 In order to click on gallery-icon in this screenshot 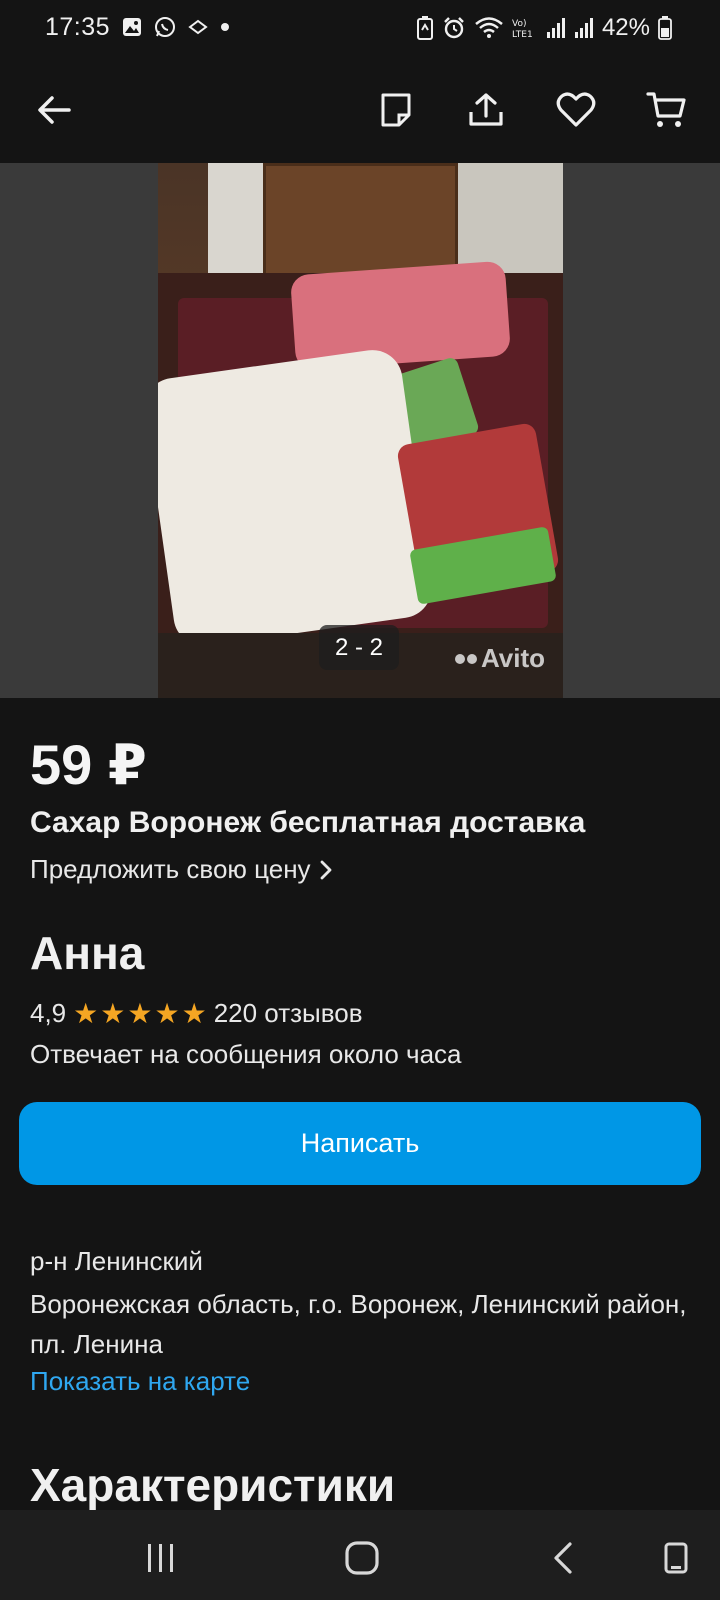, I will do `click(132, 27)`.